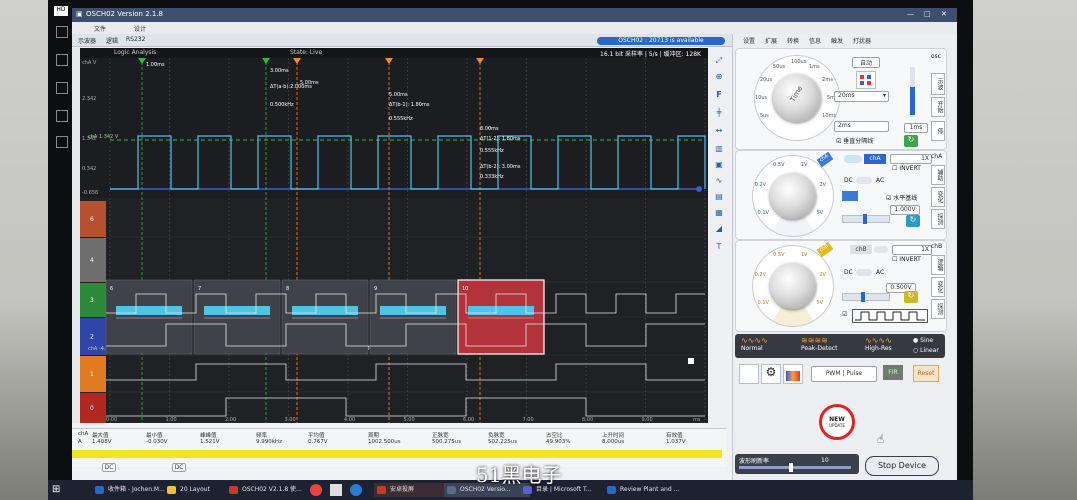 The height and width of the screenshot is (500, 1077). What do you see at coordinates (719, 229) in the screenshot?
I see `ruler-icon: ◢` at bounding box center [719, 229].